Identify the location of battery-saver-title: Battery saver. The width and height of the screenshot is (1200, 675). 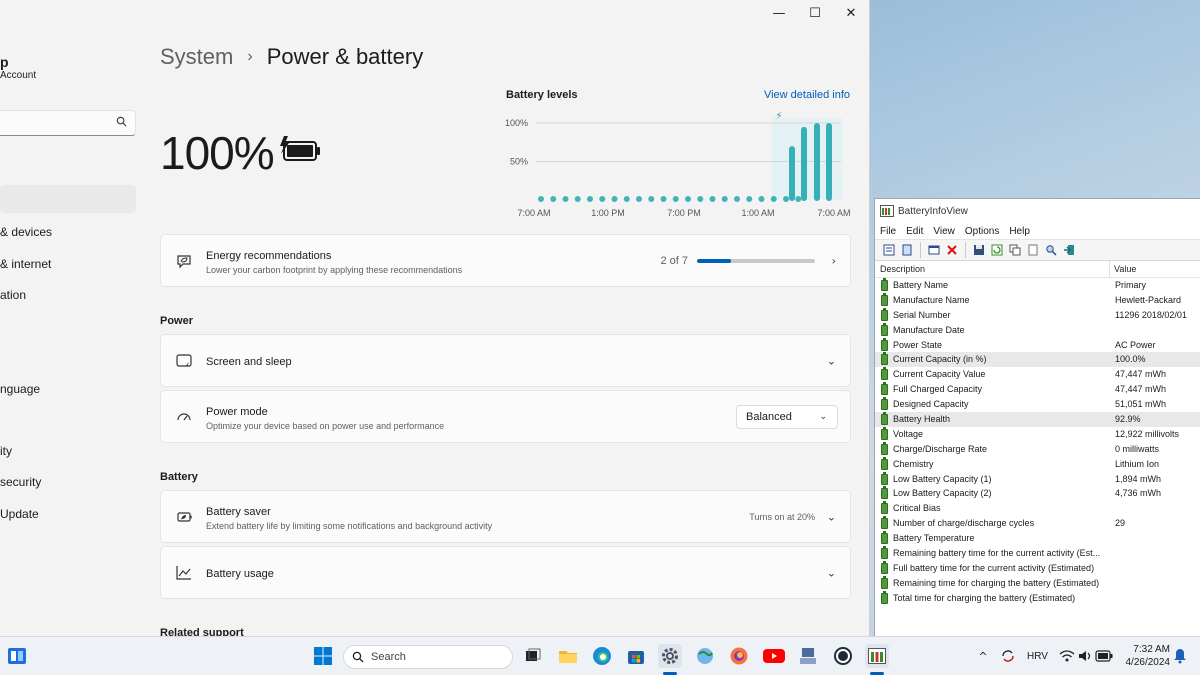
(238, 512).